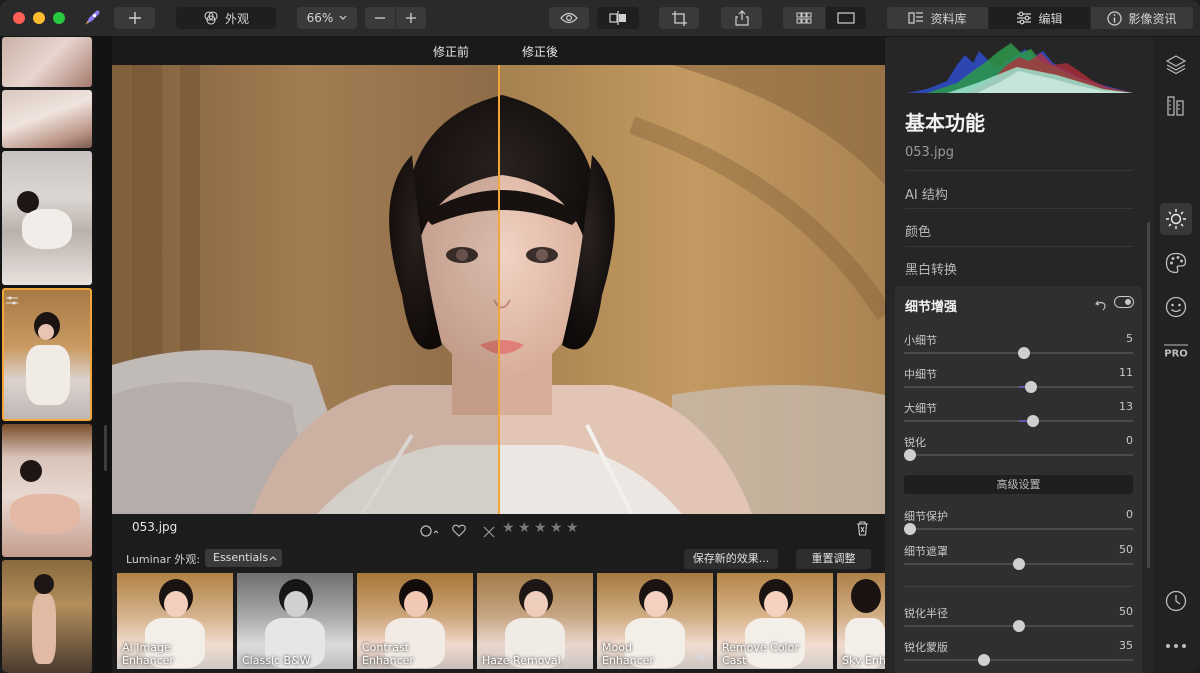  I want to click on look-thumbnail: Contrast Enhancer, so click(415, 621).